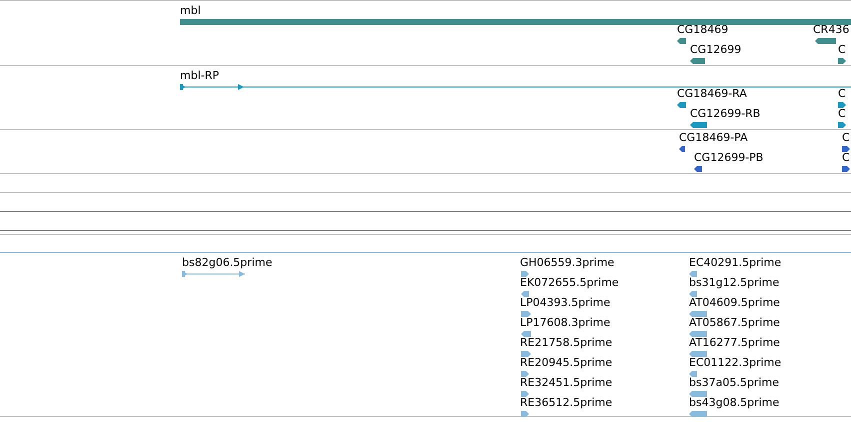 The height and width of the screenshot is (422, 851). I want to click on feature-label: AT16277.5prime, so click(734, 342).